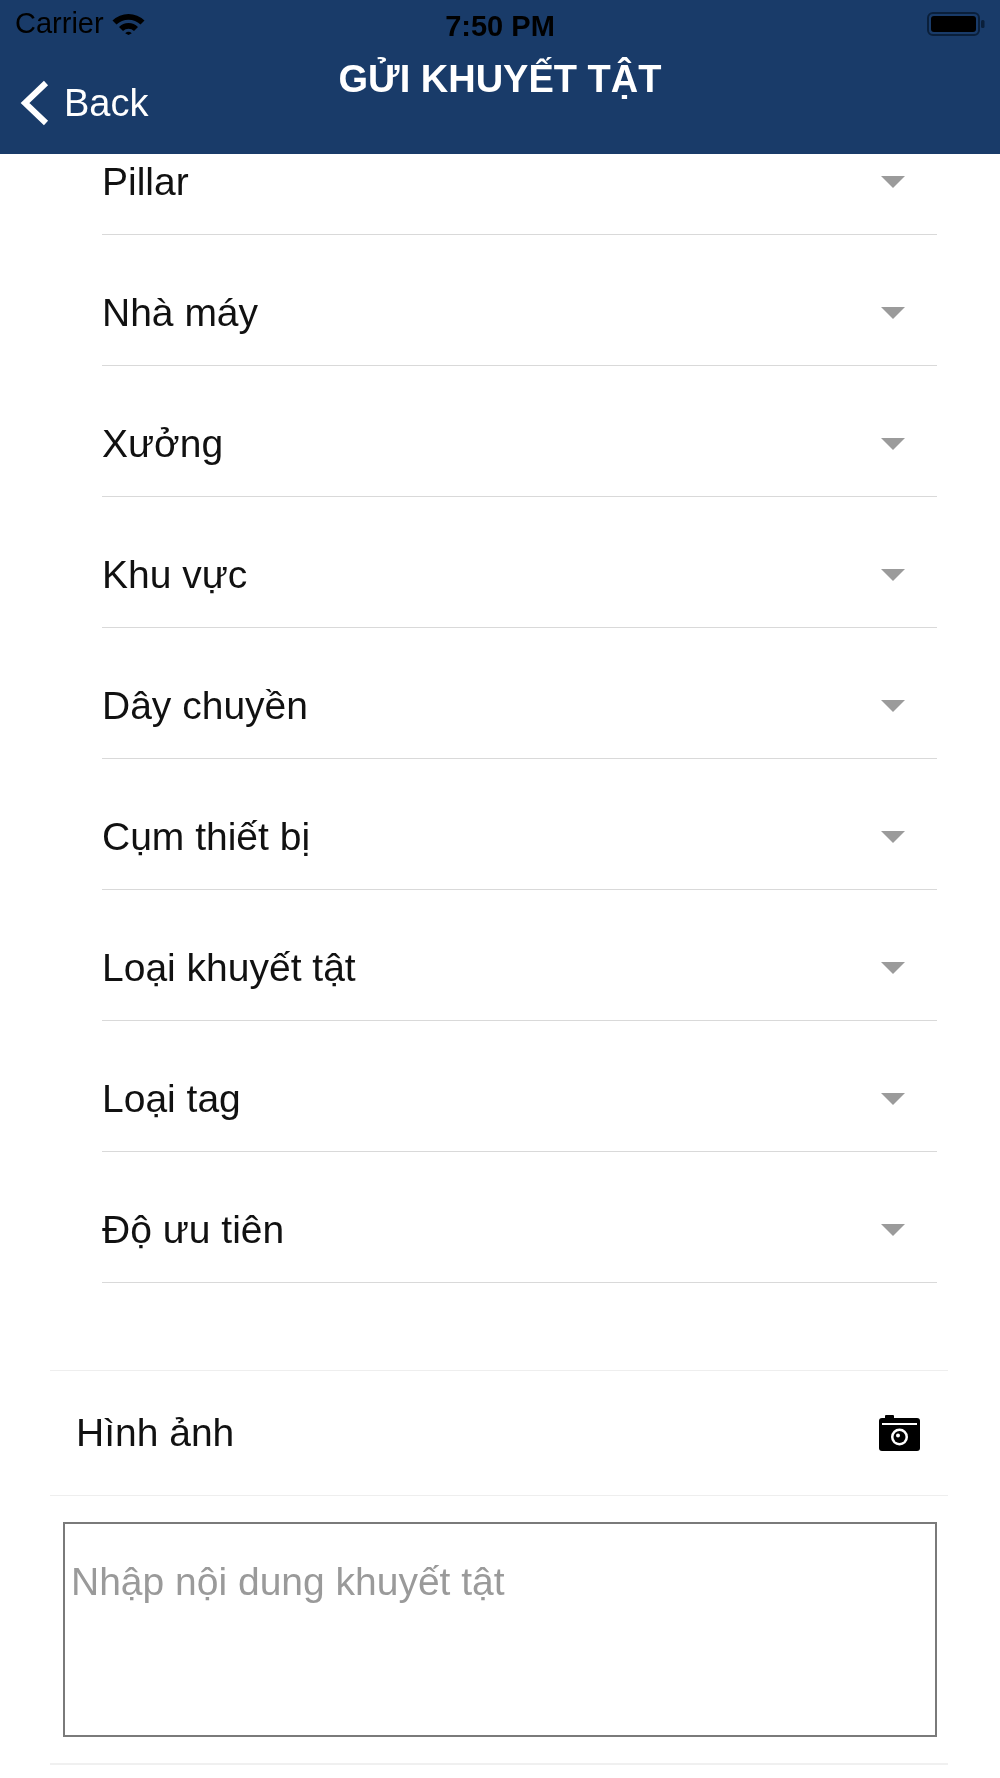 Image resolution: width=1000 pixels, height=1778 pixels. Describe the element at coordinates (899, 1433) in the screenshot. I see `camera-icon` at that location.